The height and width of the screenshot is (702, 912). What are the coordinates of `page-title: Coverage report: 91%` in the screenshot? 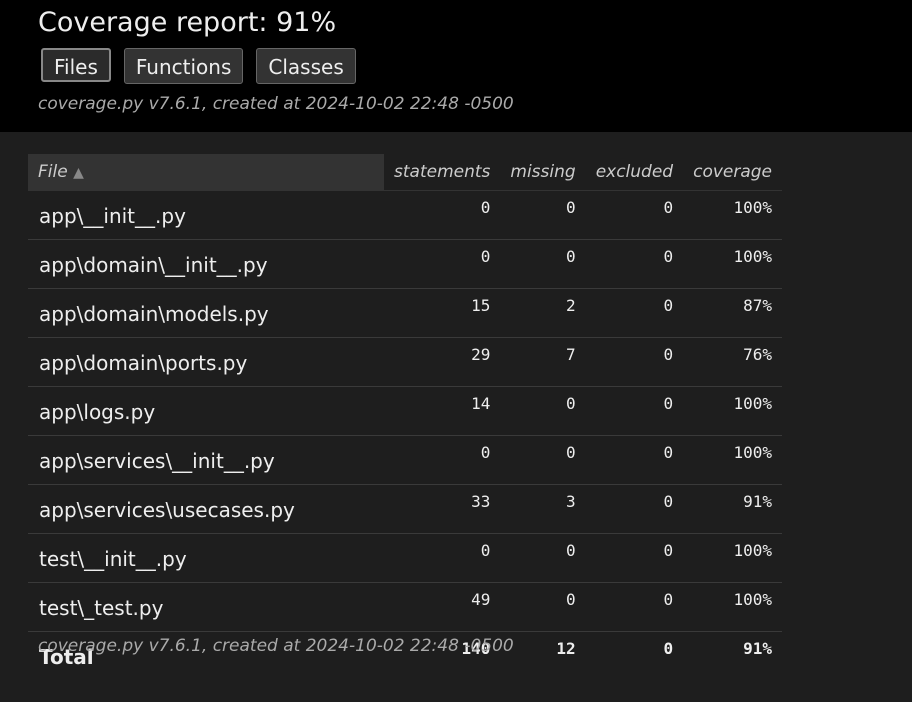 It's located at (187, 22).